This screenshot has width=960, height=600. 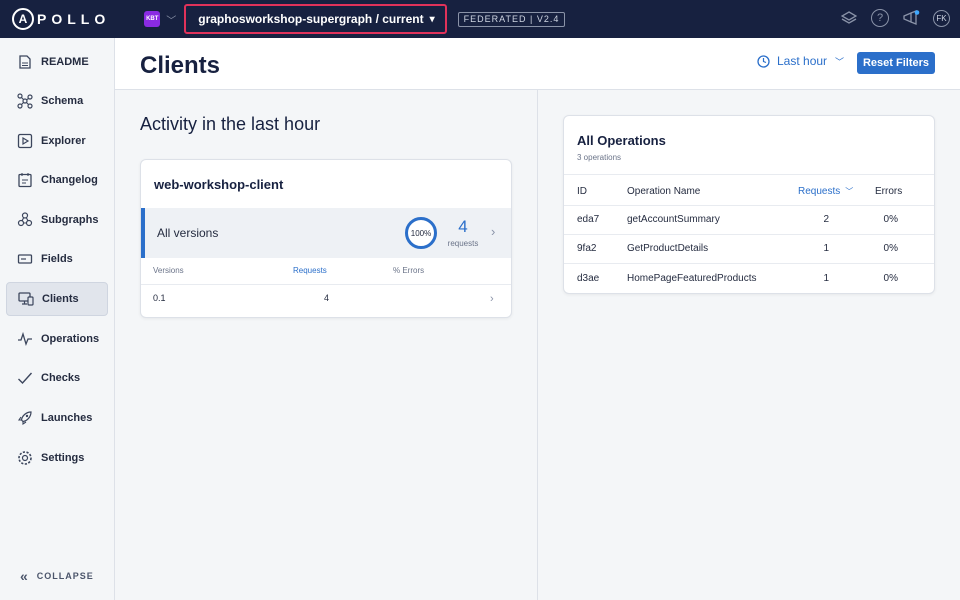 What do you see at coordinates (432, 19) in the screenshot?
I see `chevron-down-icon: ▾` at bounding box center [432, 19].